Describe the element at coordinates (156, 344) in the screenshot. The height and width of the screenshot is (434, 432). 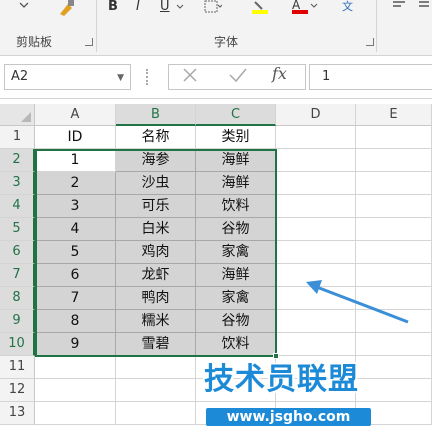
I see `cell-b10: 雪碧` at that location.